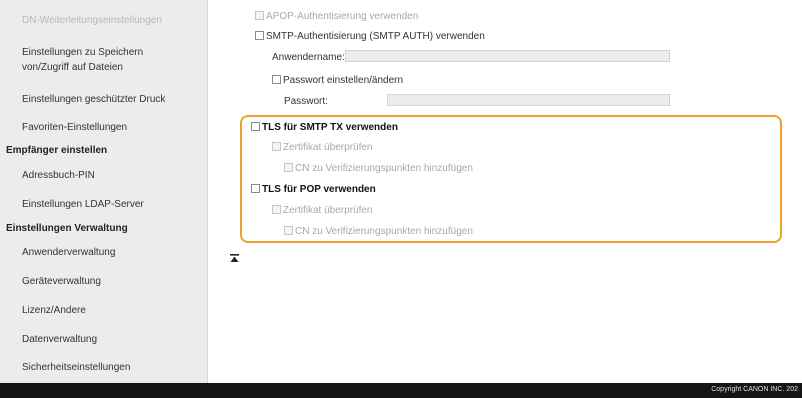 This screenshot has height=398, width=802. I want to click on sidebar-item-secure-print: Einstellungen geschützter Druck, so click(103, 99).